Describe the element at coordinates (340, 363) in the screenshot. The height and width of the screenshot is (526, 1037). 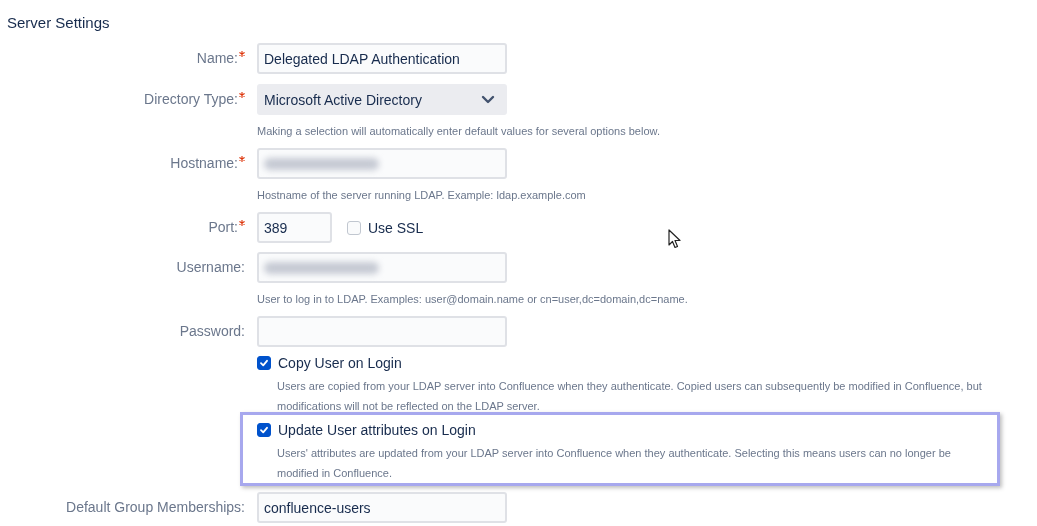
I see `checkbox-label: Copy User on Login` at that location.